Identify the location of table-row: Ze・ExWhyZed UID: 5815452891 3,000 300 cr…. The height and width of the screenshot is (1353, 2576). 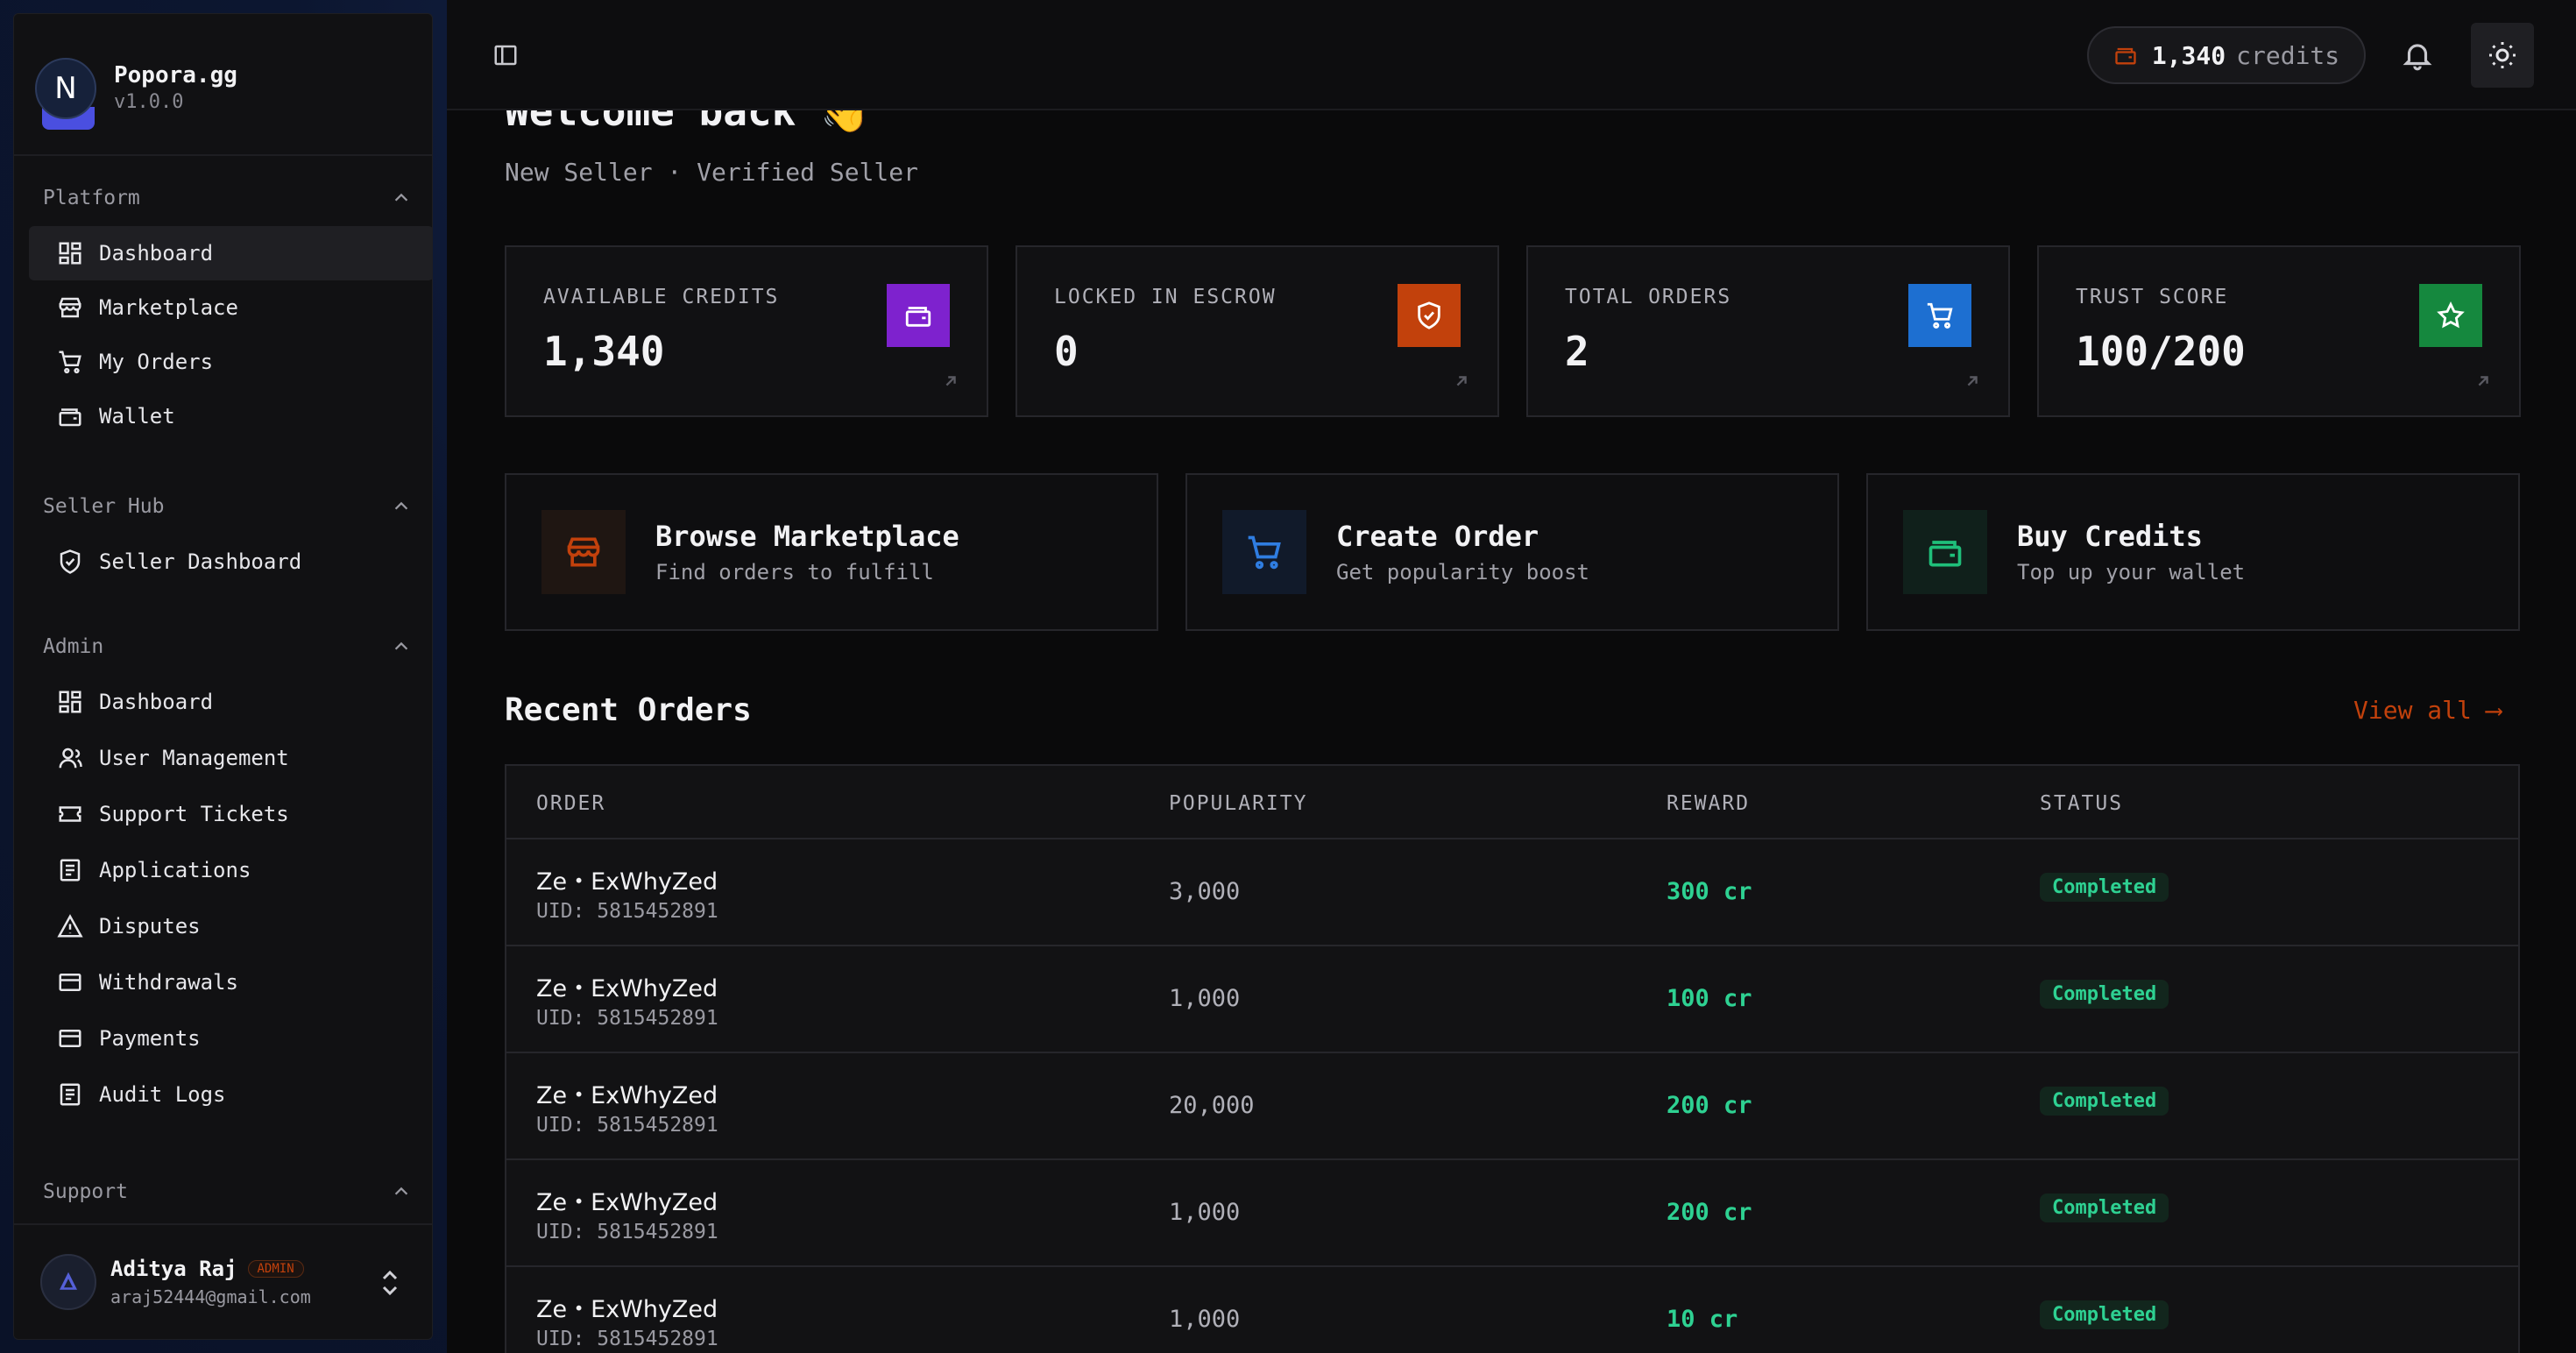
(1512, 892).